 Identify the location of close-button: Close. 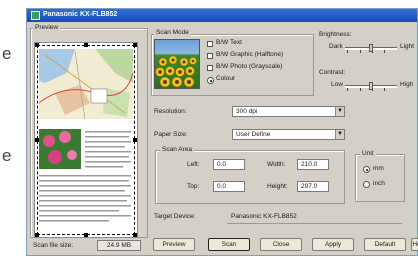
(281, 244).